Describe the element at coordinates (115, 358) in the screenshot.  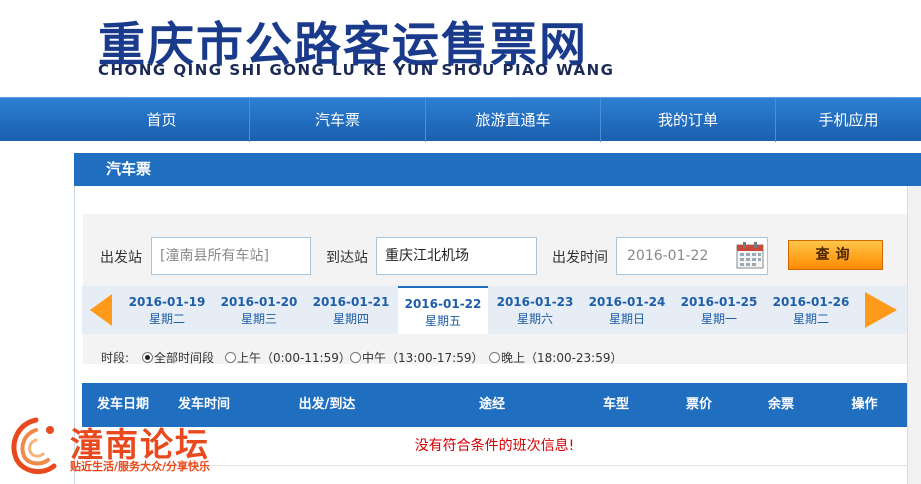
I see `time-filter-label: 时段:` at that location.